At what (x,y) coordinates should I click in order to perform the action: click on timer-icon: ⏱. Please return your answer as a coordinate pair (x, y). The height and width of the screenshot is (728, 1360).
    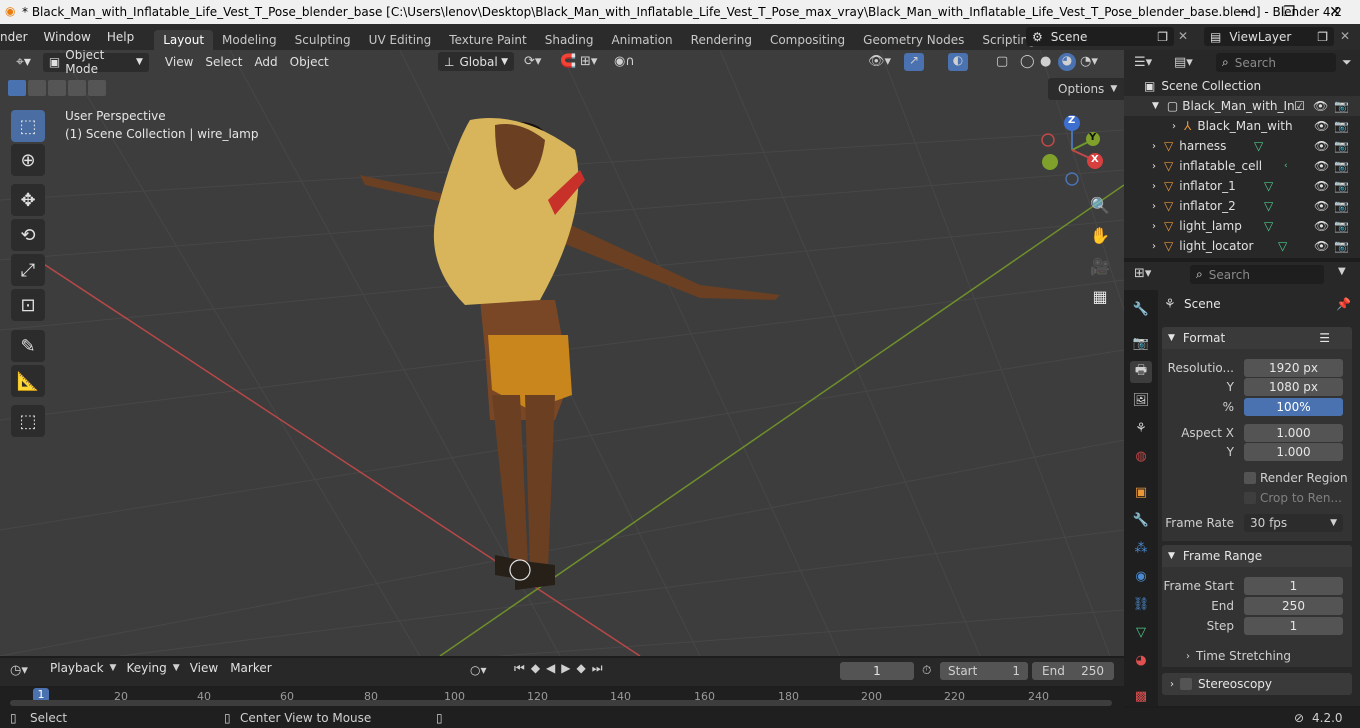
    Looking at the image, I should click on (926, 670).